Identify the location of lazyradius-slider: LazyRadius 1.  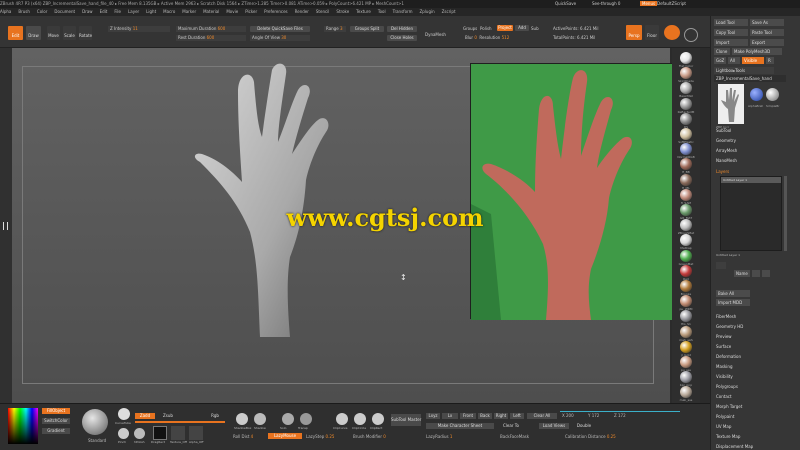
(439, 436).